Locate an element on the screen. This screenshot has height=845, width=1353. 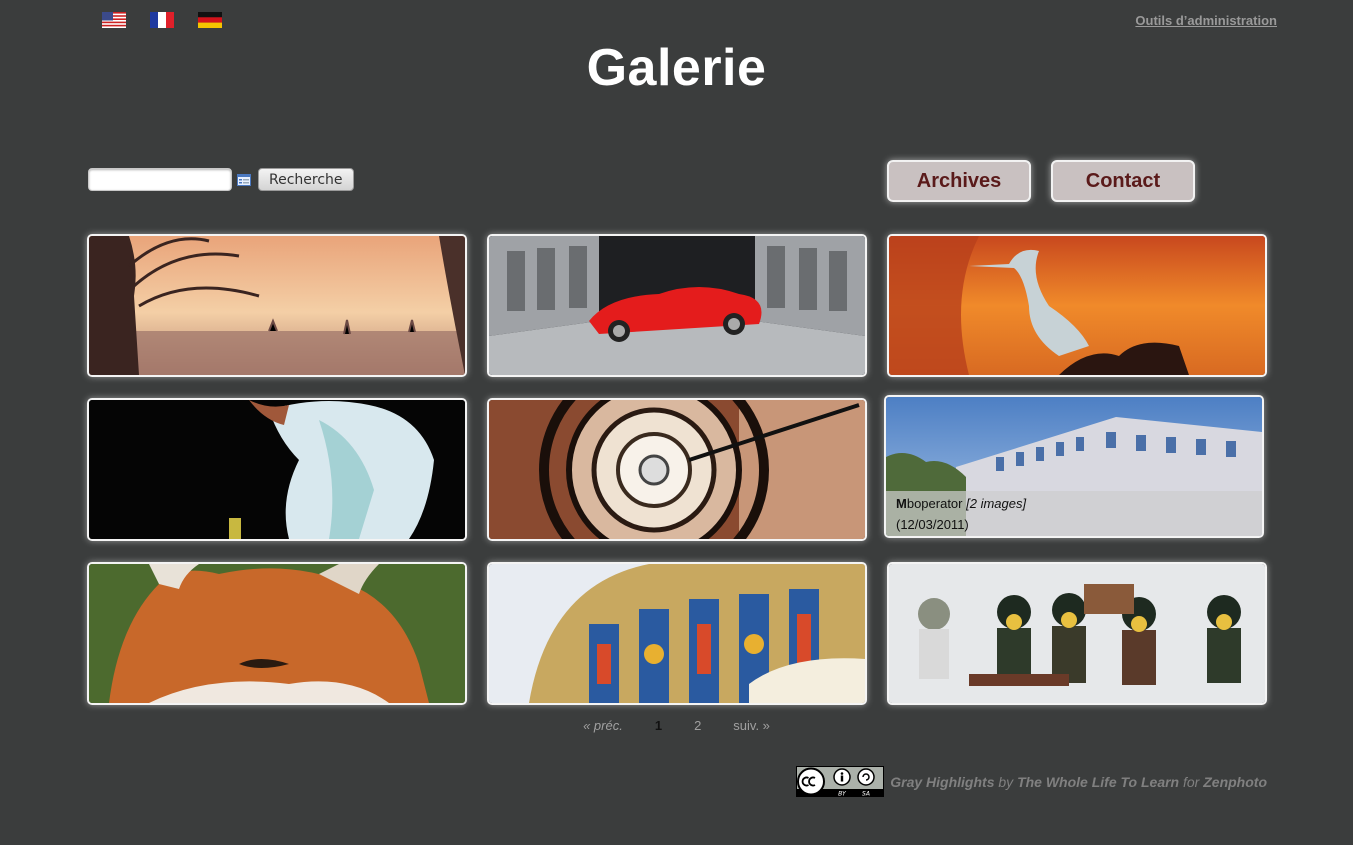
french-flag-icon is located at coordinates (162, 20).